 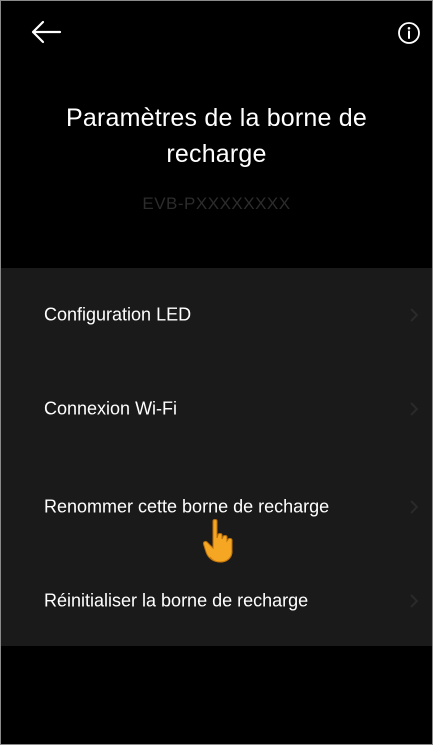 What do you see at coordinates (187, 506) in the screenshot?
I see `menu-item-label: Renommer cette borne de recharge` at bounding box center [187, 506].